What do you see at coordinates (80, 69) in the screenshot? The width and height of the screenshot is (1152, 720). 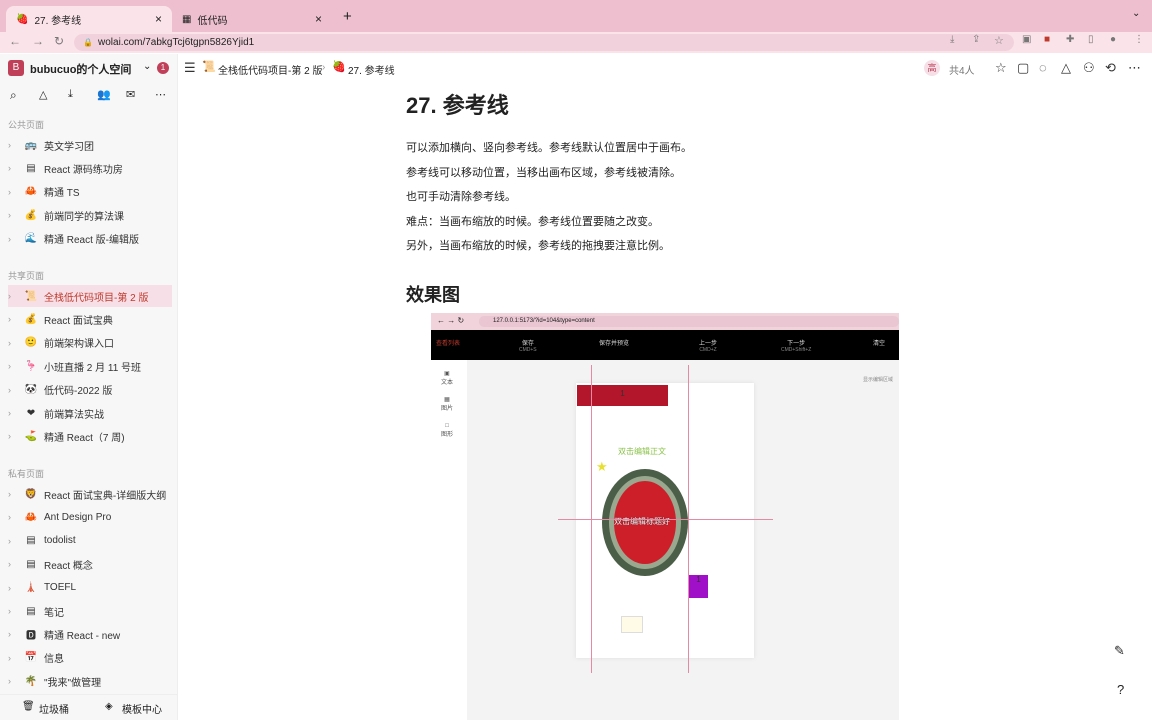 I see `workspace-name: bubucuo的个人空间` at bounding box center [80, 69].